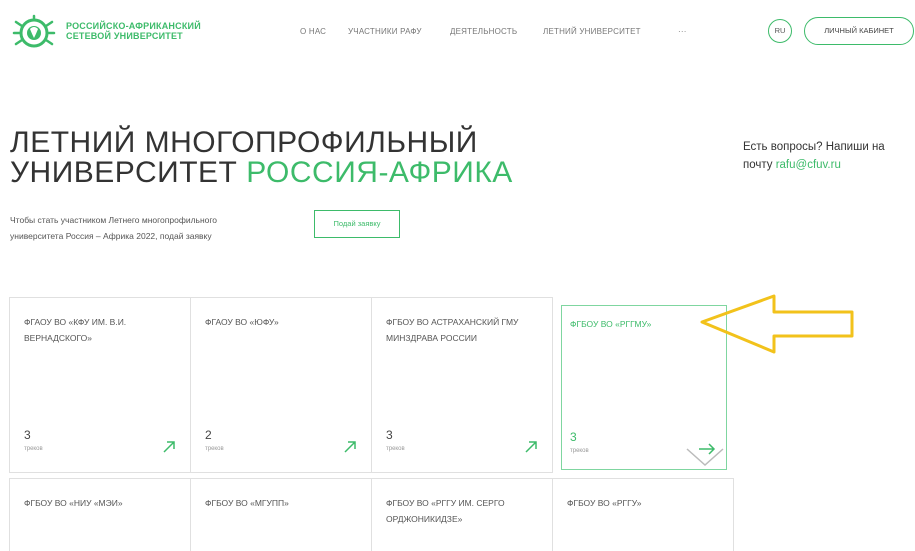  What do you see at coordinates (313, 31) in the screenshot?
I see `nav-item-about: О НАС` at bounding box center [313, 31].